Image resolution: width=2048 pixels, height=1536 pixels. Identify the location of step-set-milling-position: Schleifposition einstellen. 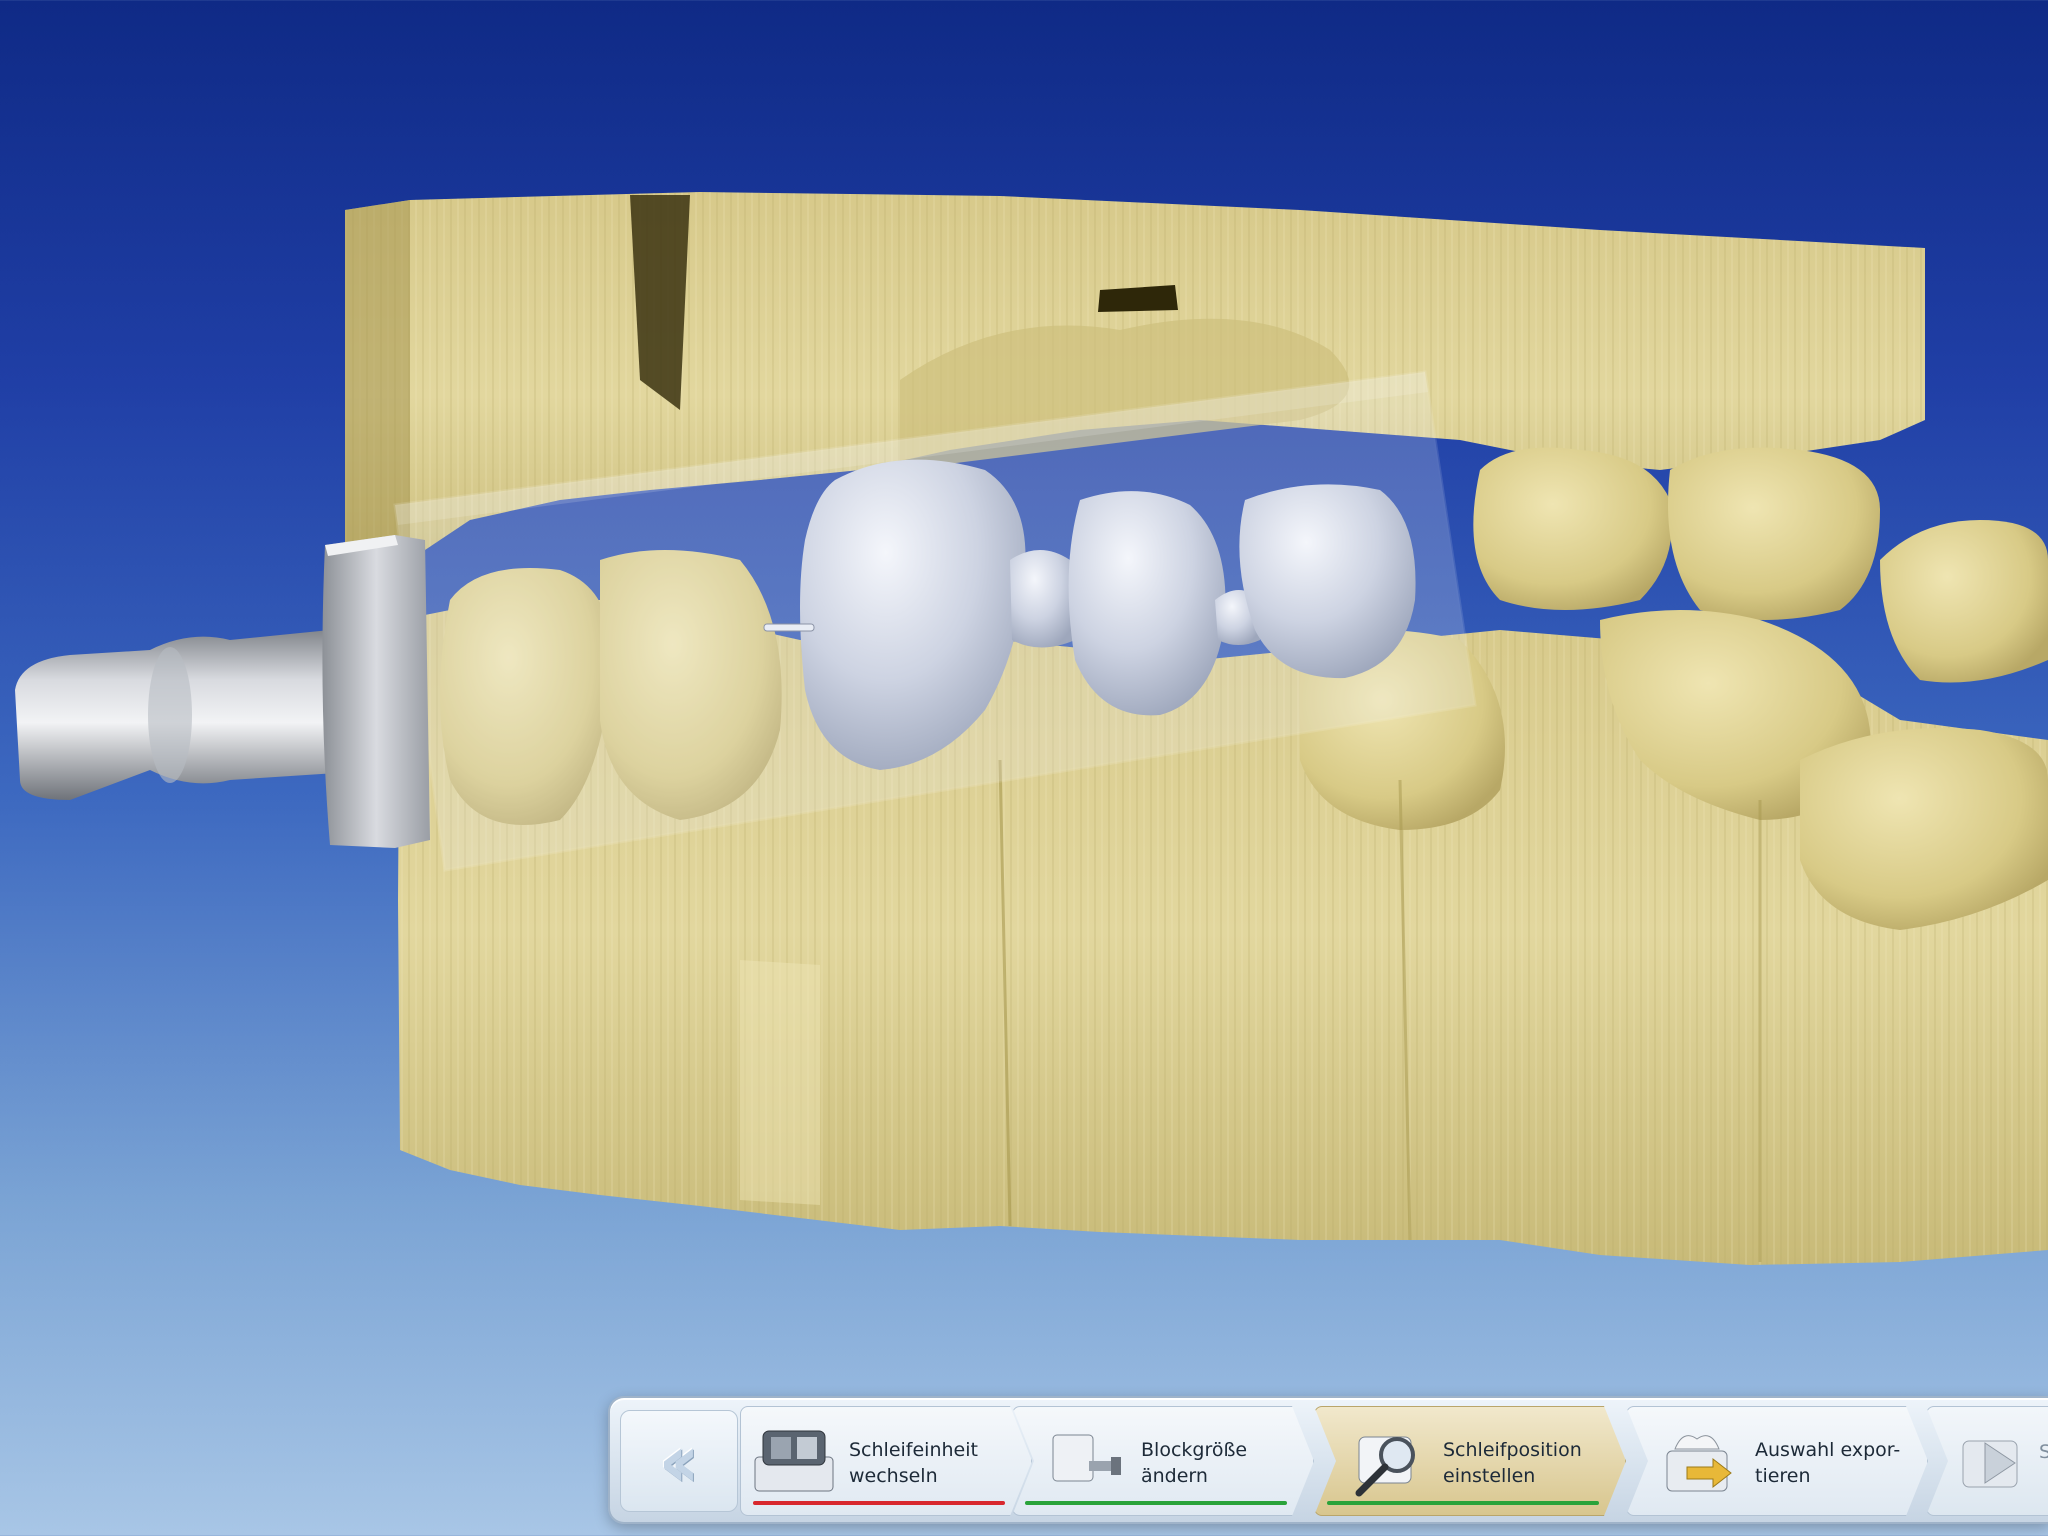
(1470, 1461).